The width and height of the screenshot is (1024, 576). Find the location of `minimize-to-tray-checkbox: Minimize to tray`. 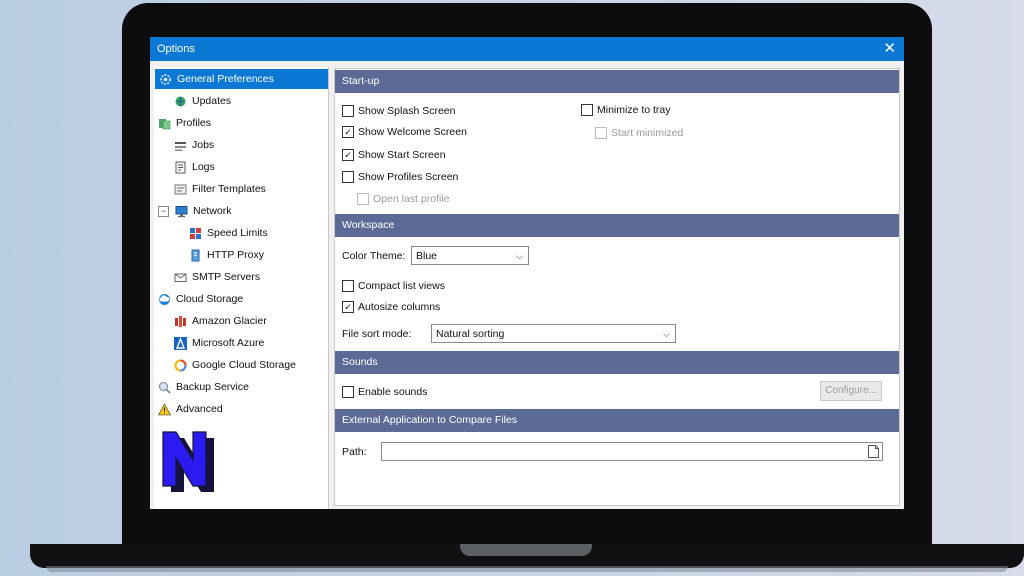

minimize-to-tray-checkbox: Minimize to tray is located at coordinates (626, 110).